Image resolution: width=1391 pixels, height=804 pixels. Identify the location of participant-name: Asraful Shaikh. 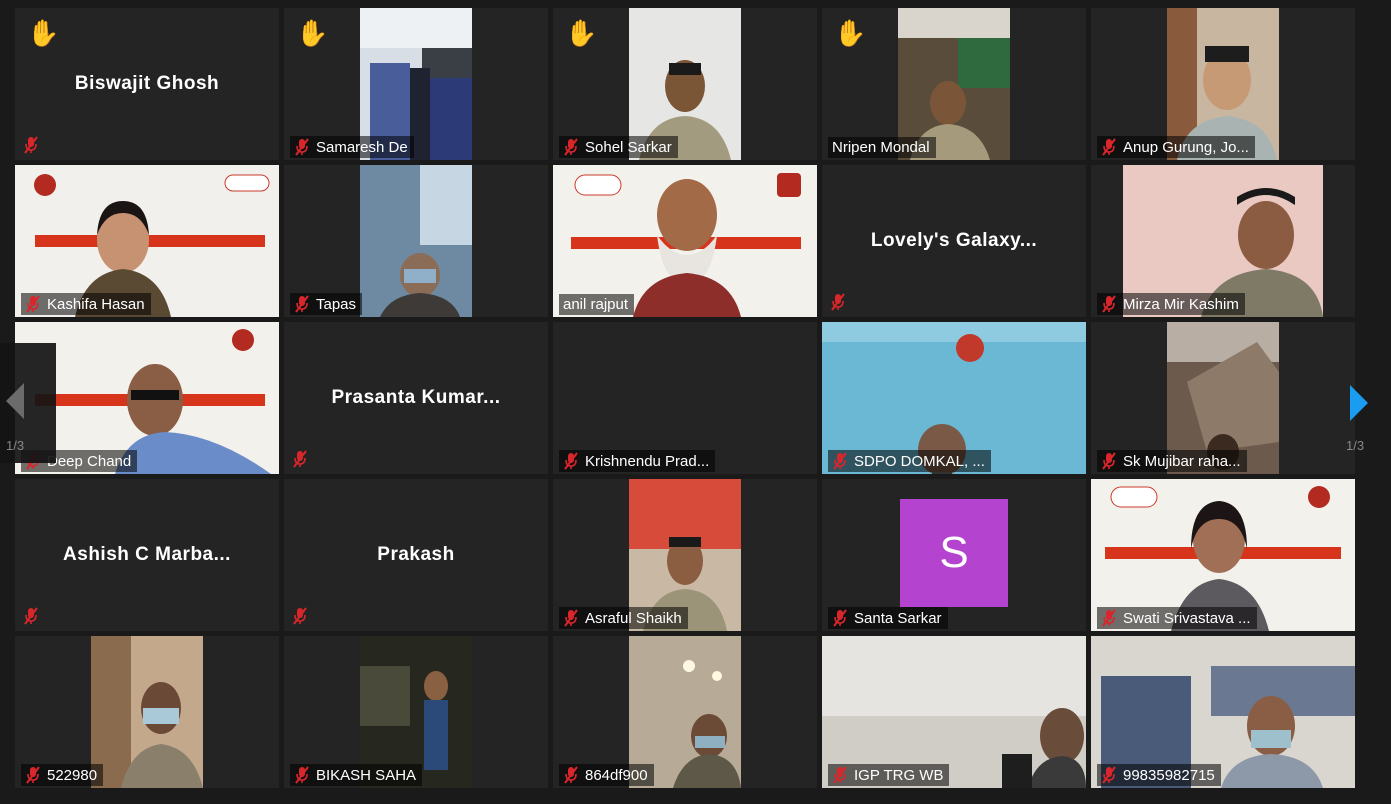
(633, 618).